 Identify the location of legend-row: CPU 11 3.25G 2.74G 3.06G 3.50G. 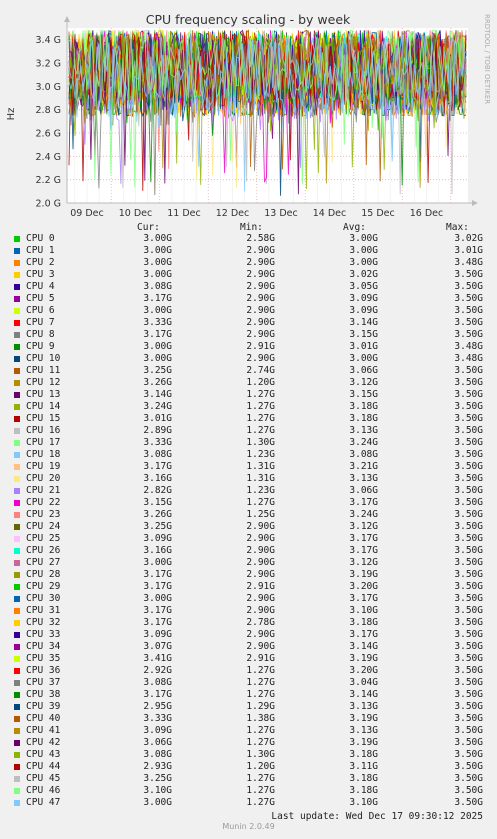
(248, 371).